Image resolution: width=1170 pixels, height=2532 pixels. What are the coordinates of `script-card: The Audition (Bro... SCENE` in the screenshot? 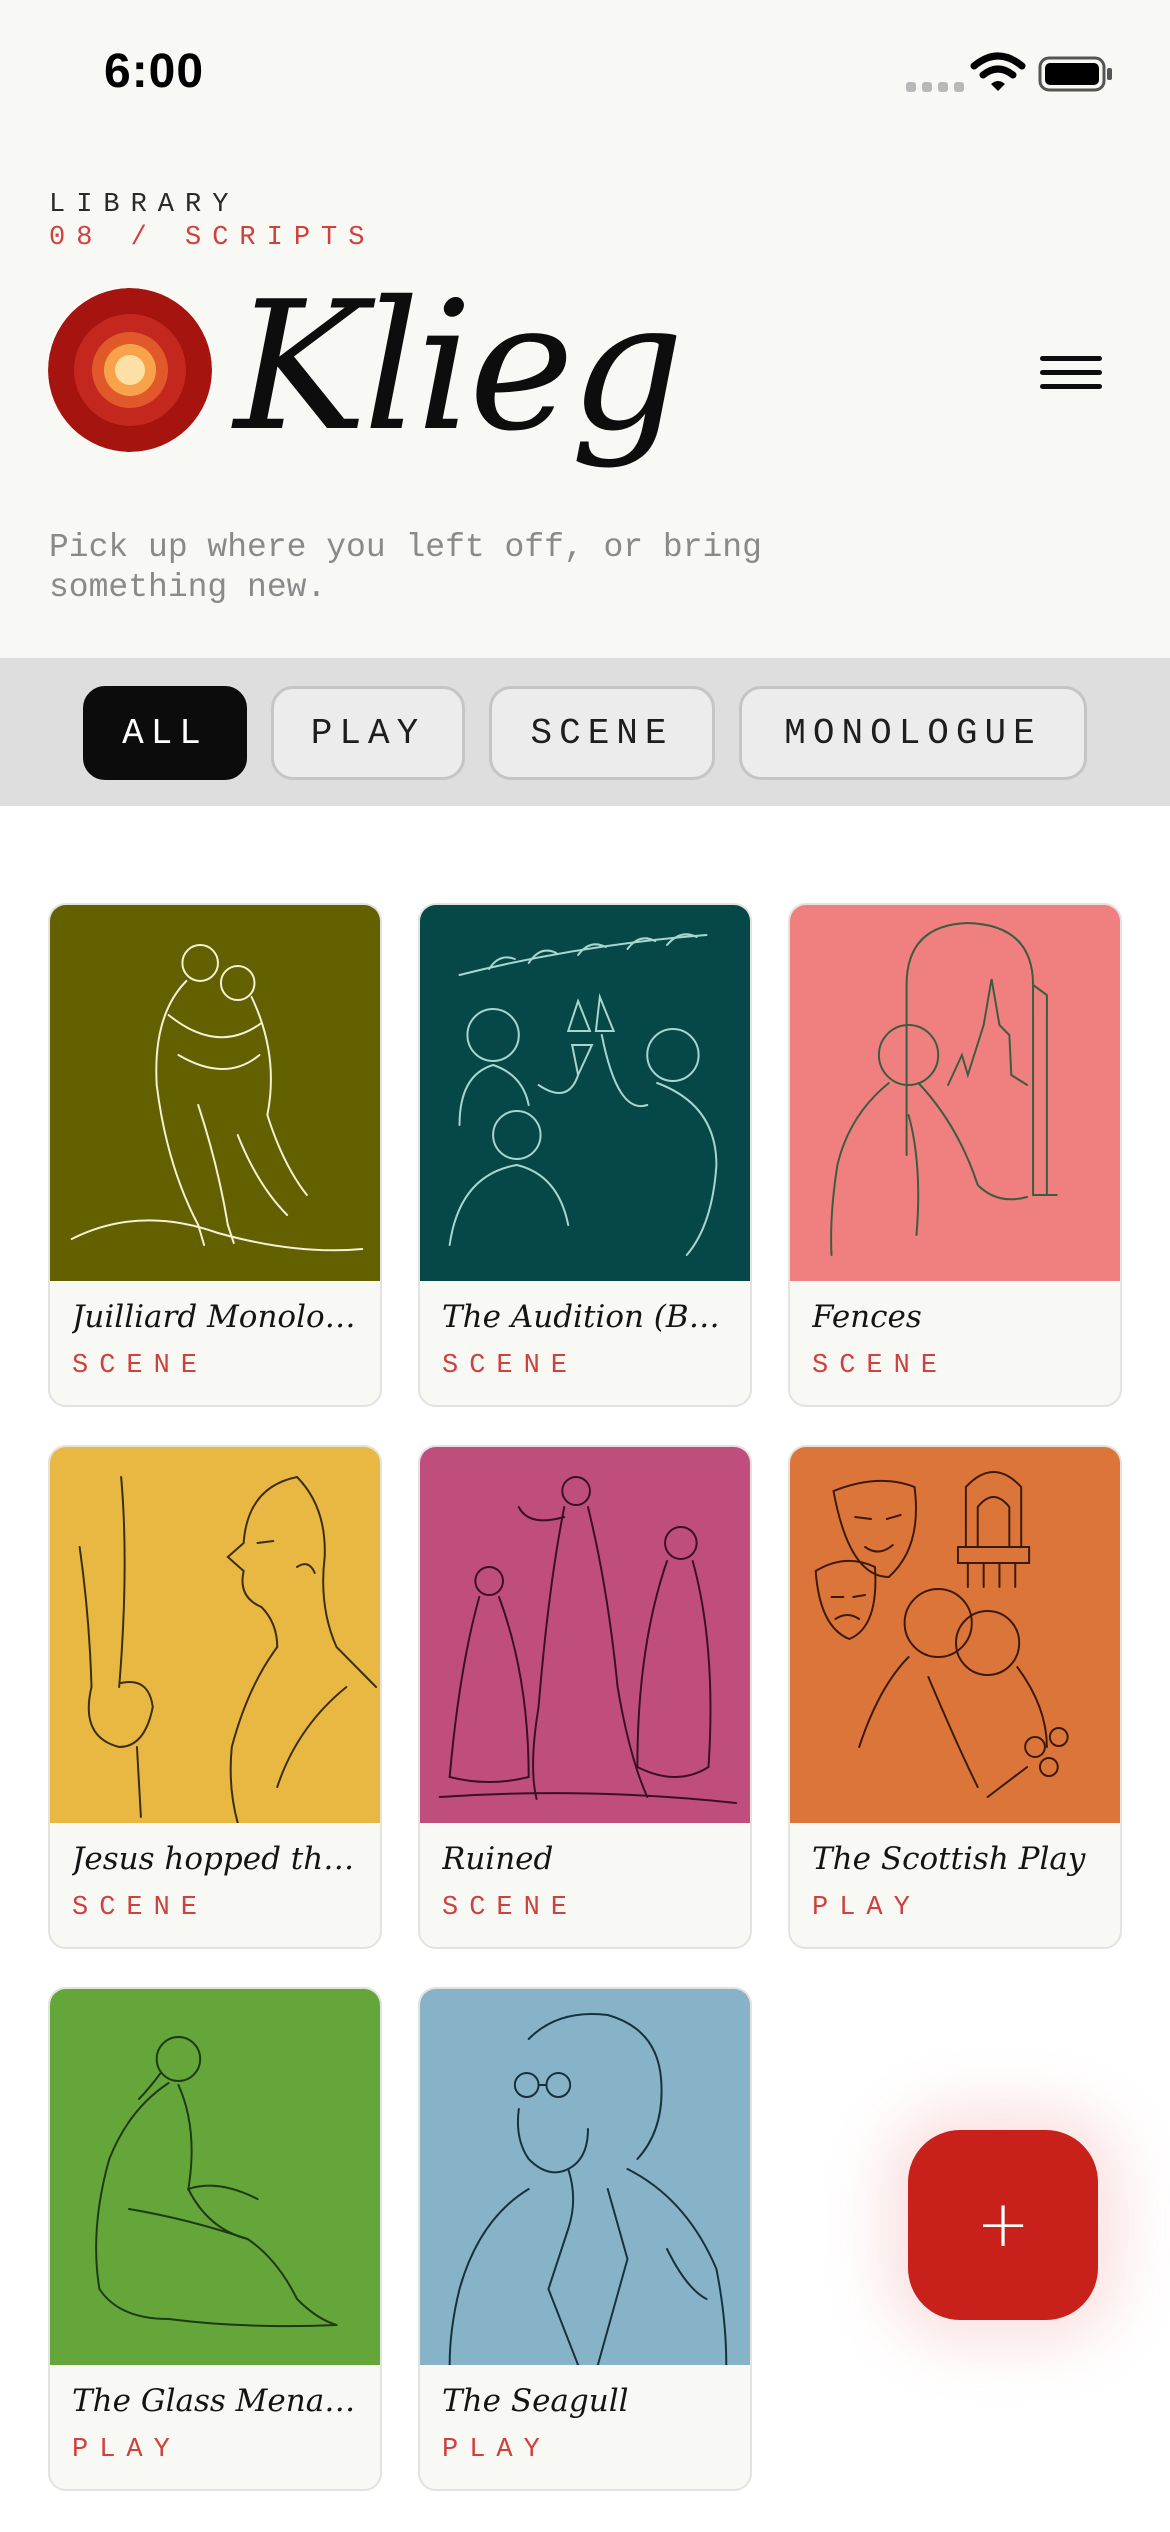 It's located at (585, 1155).